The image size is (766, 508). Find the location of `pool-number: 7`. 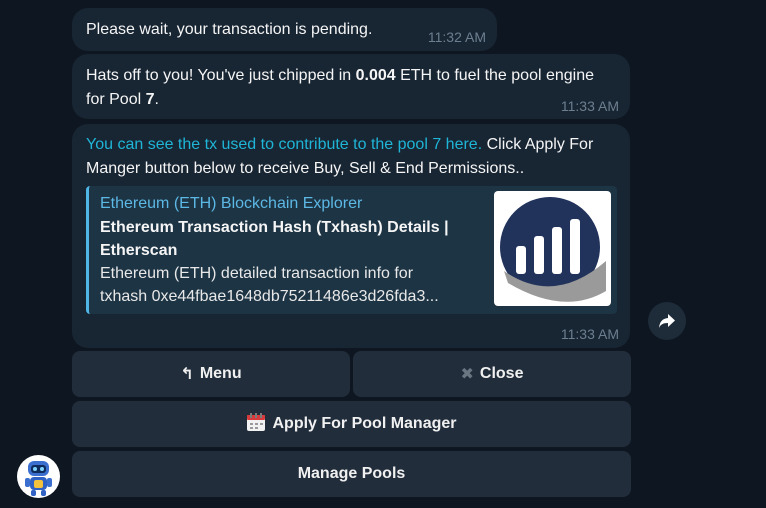

pool-number: 7 is located at coordinates (150, 99).